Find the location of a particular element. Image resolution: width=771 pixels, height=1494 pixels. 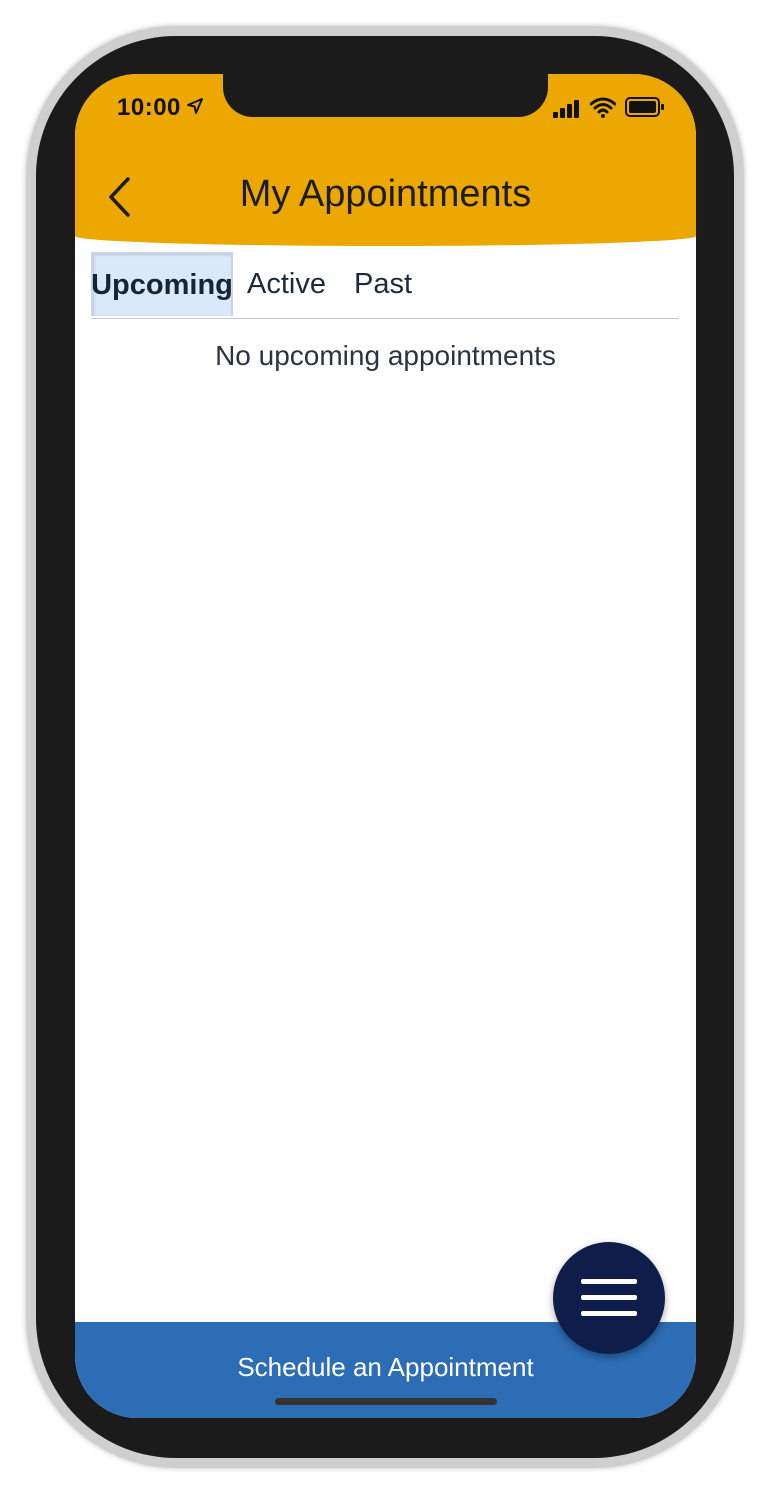

appointment-tabs: Upcoming Active Past is located at coordinates (385, 285).